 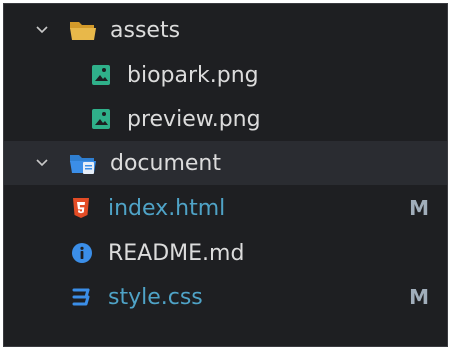 I want to click on tree-item-label: preview.png, so click(x=194, y=119).